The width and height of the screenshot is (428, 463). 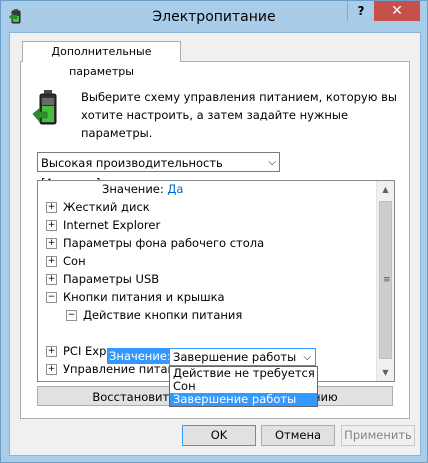 What do you see at coordinates (158, 171) in the screenshot?
I see `power-scheme-select: Высокая производительность [Активен] ⌵` at bounding box center [158, 171].